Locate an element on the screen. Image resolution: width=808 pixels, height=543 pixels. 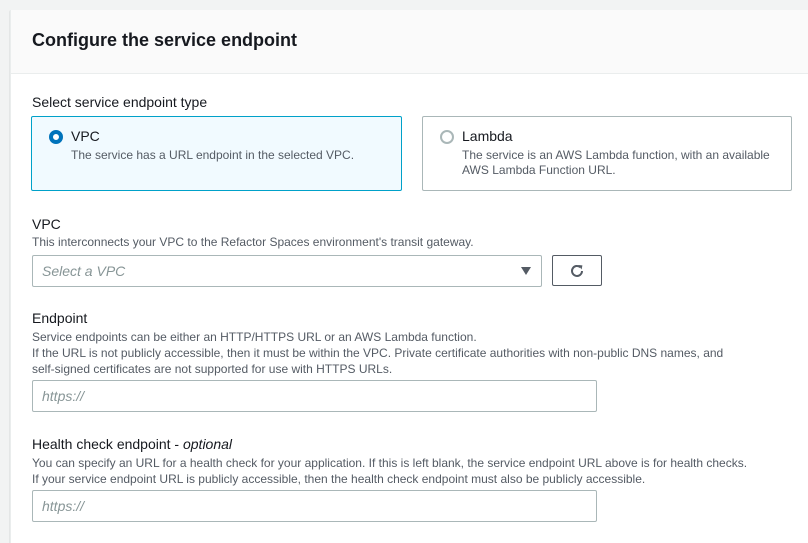
refresh-vpc-button is located at coordinates (577, 270).